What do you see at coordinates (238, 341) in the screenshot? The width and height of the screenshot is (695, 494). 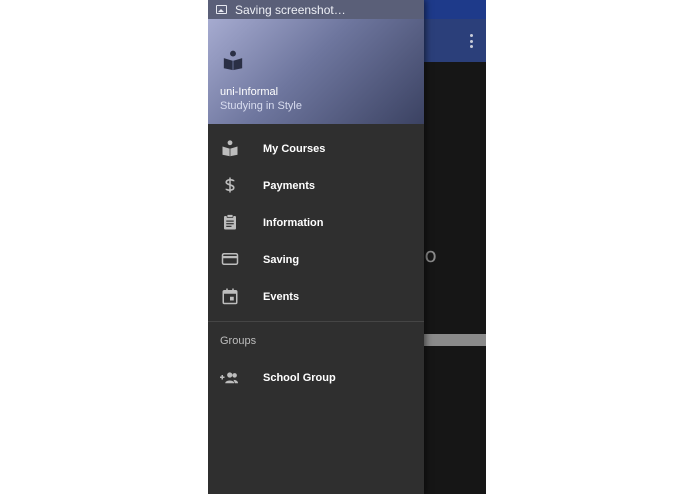 I see `groups-section-header: Groups` at bounding box center [238, 341].